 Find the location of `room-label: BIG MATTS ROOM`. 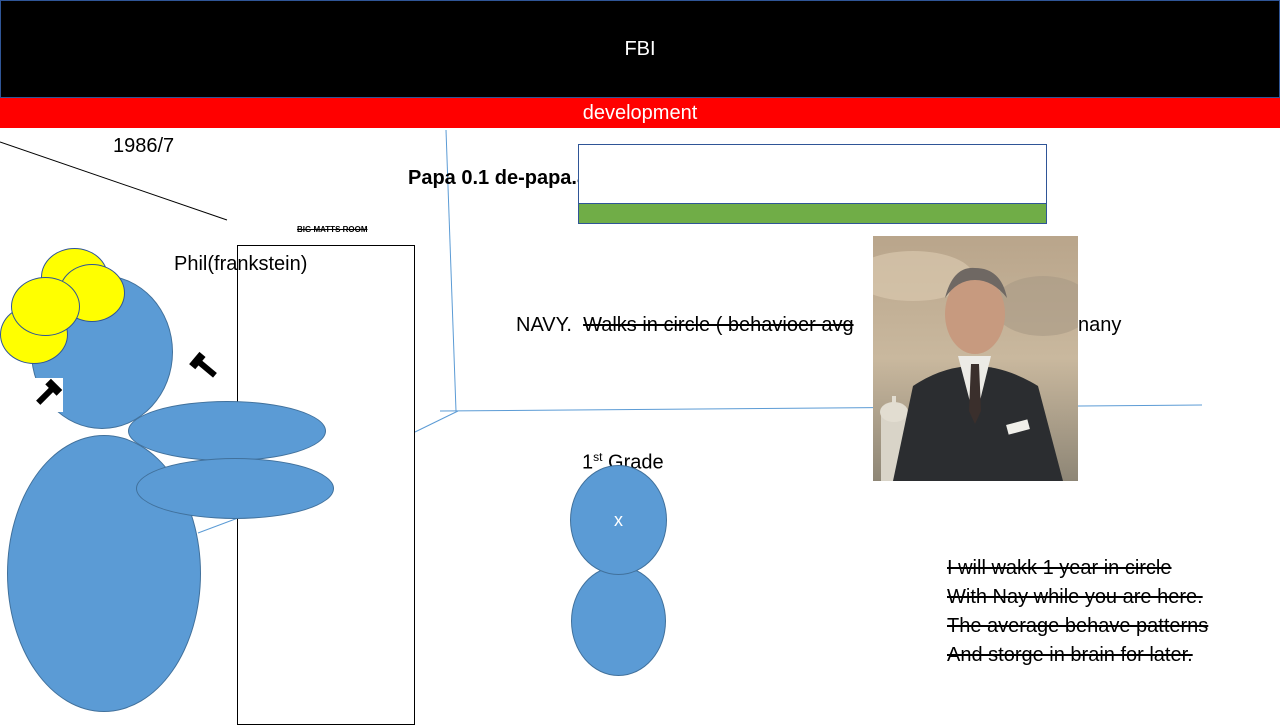

room-label: BIG MATTS ROOM is located at coordinates (332, 229).